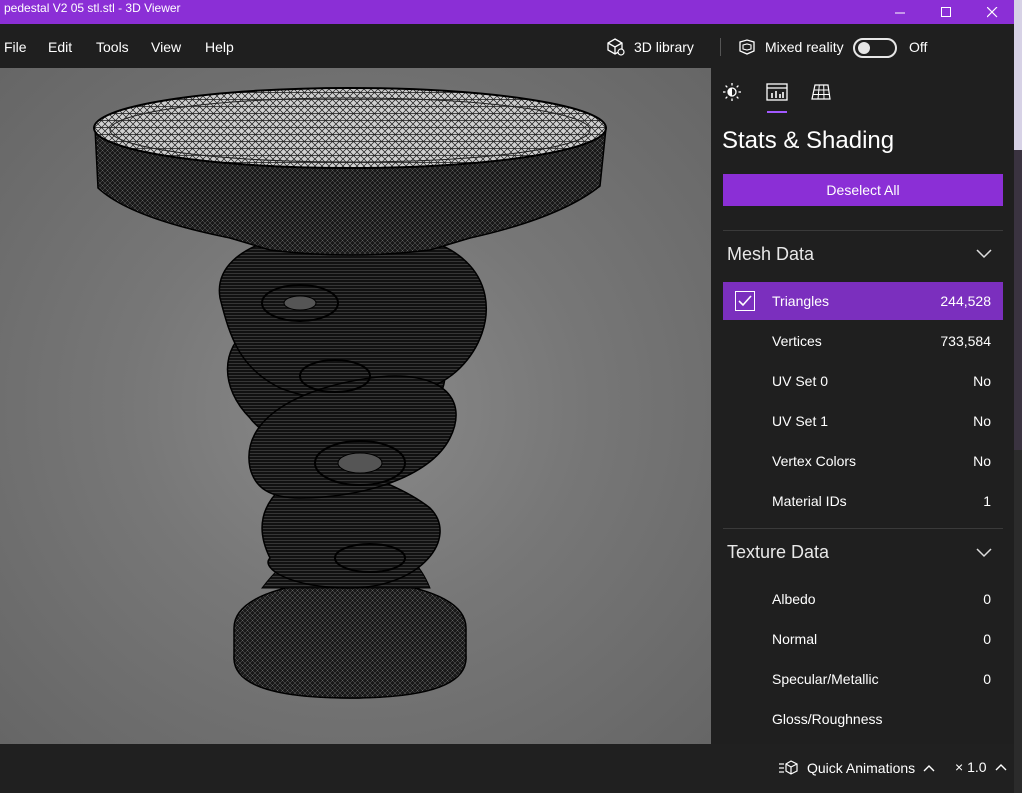  I want to click on minimize-button, so click(900, 12).